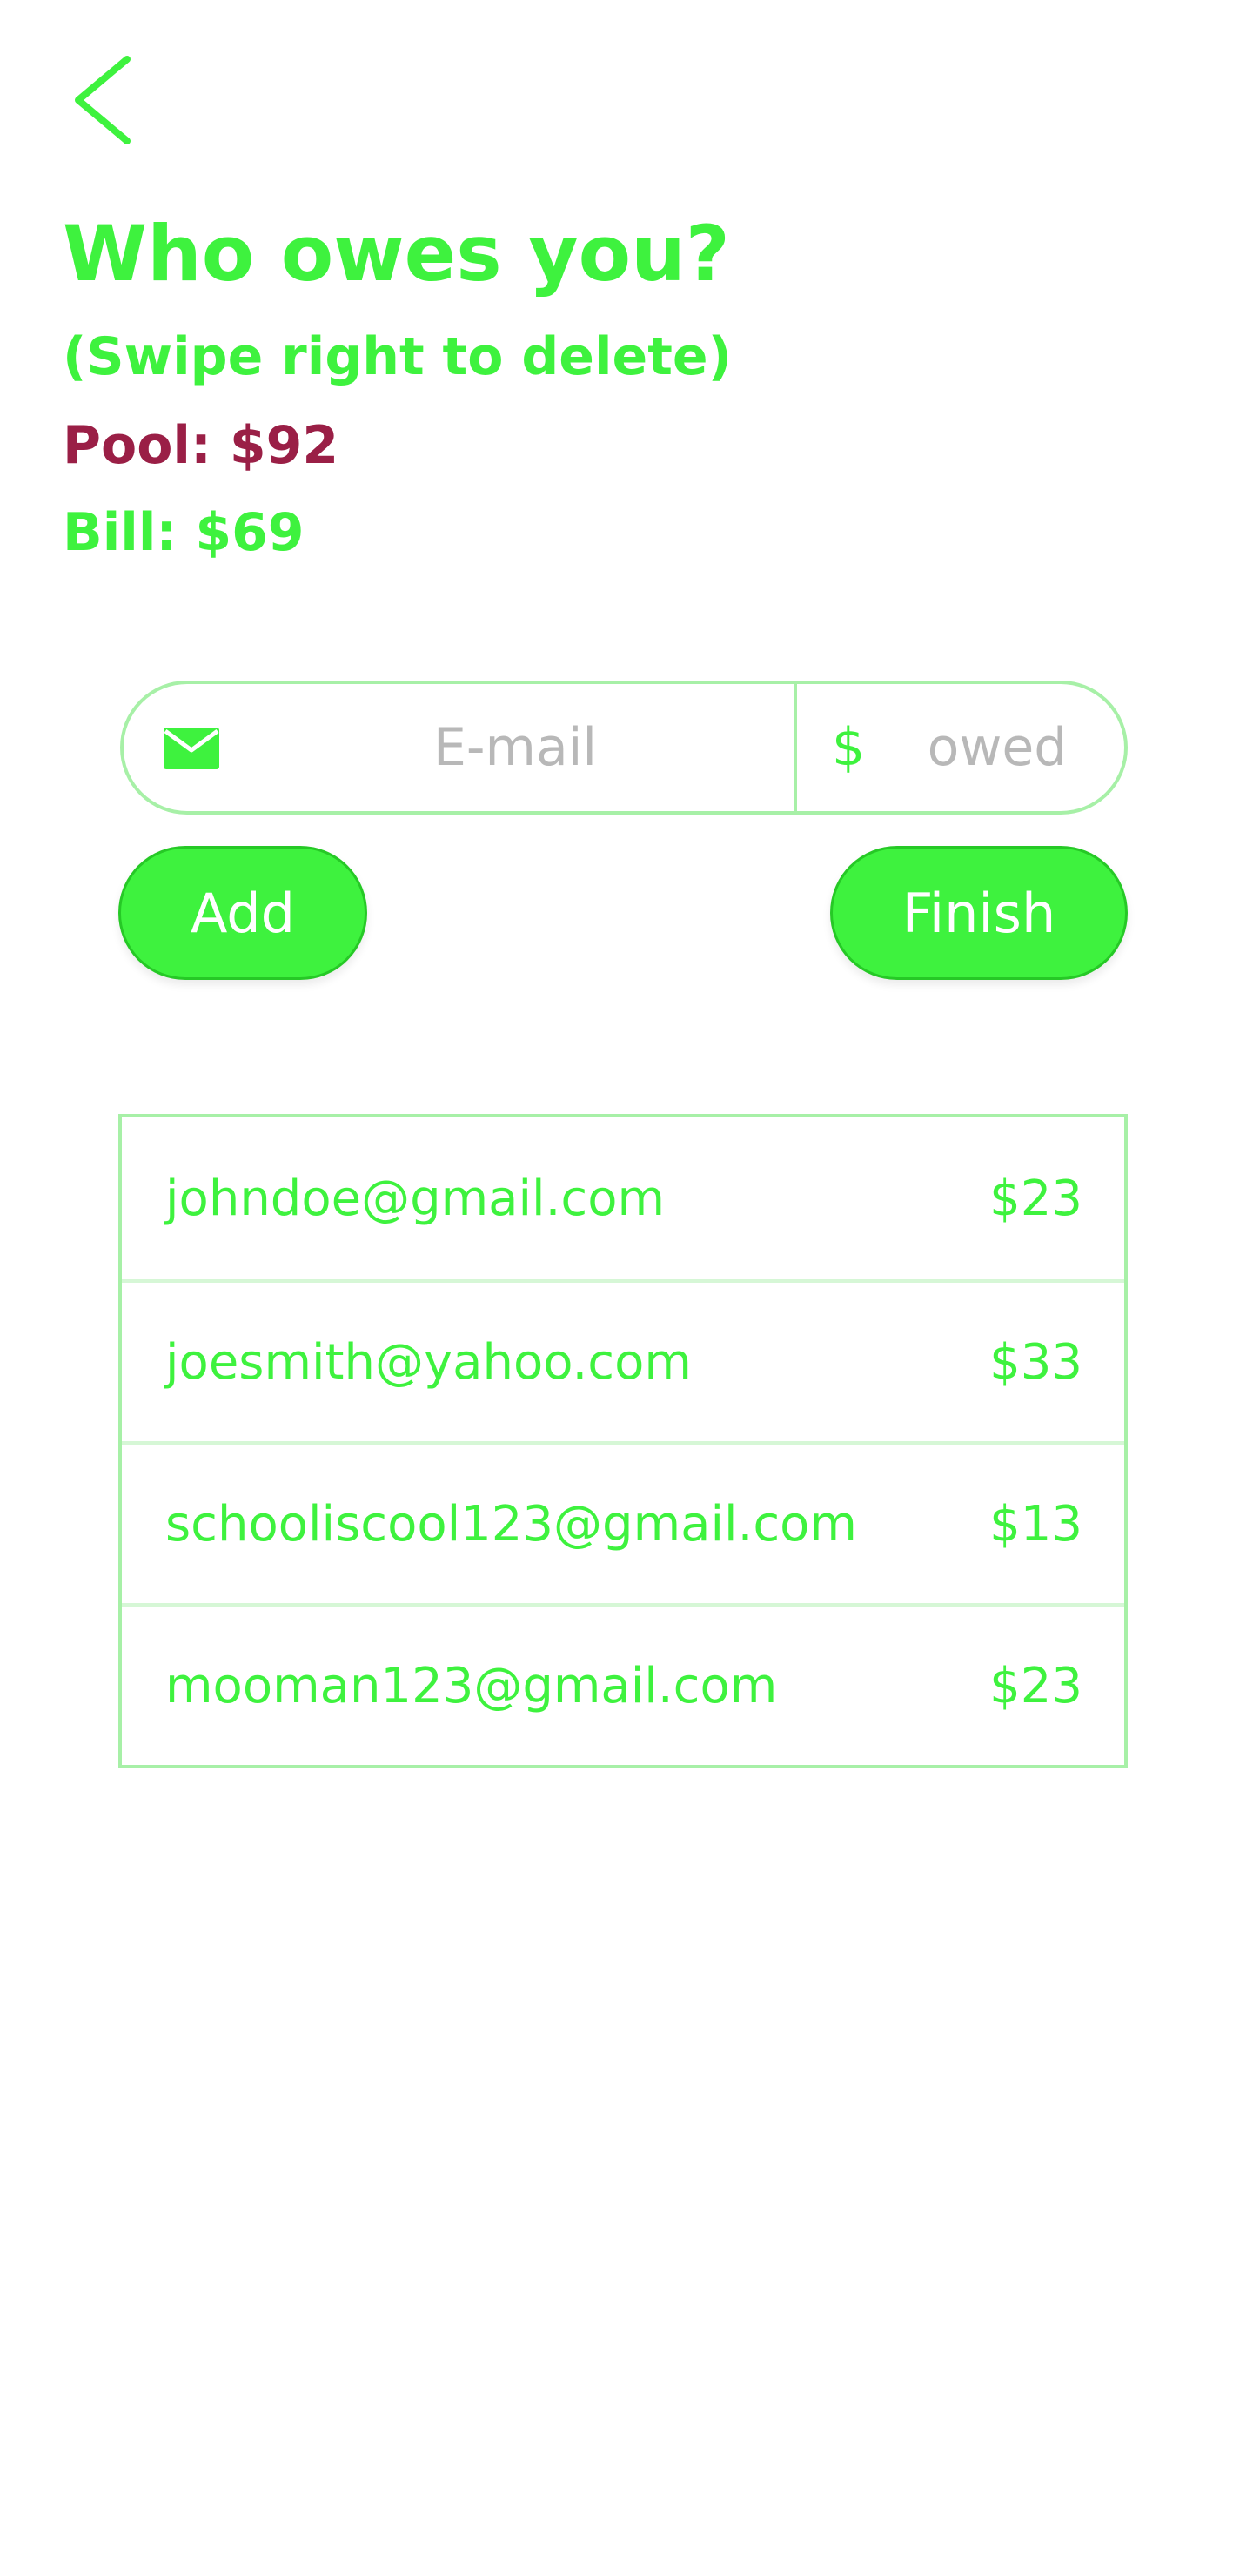 This screenshot has width=1253, height=2576. I want to click on debtor-amount: $13, so click(1035, 1524).